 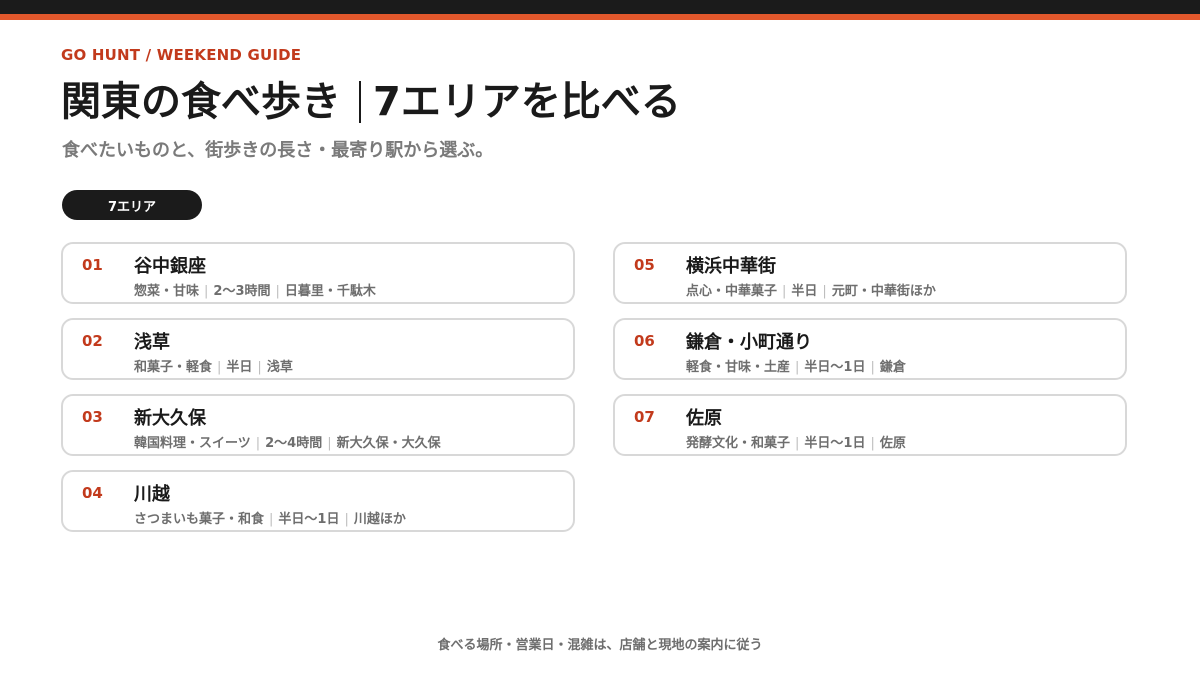 What do you see at coordinates (318, 501) in the screenshot?
I see `area-card-04: 04 川越 さつまいも菓子・和食 | 半日〜1日 | 川越ほか` at bounding box center [318, 501].